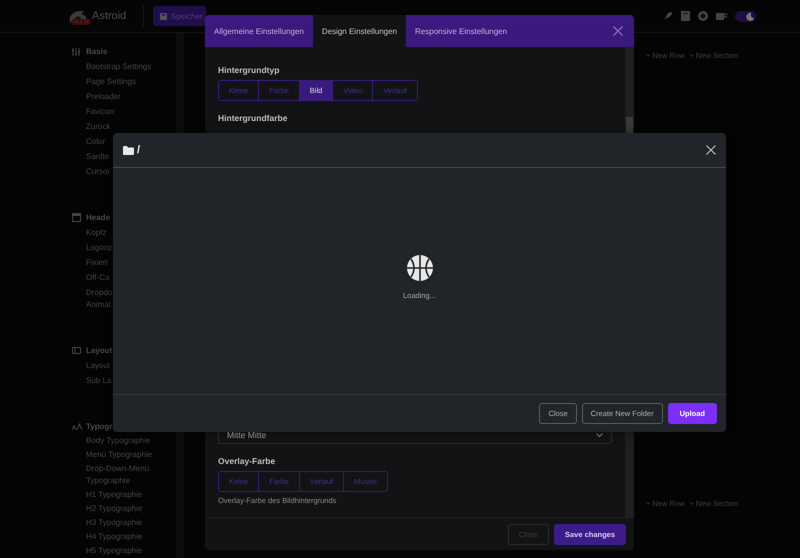 Image resolution: width=800 pixels, height=558 pixels. Describe the element at coordinates (115, 81) in the screenshot. I see `sidebar-item: Page Settings` at that location.